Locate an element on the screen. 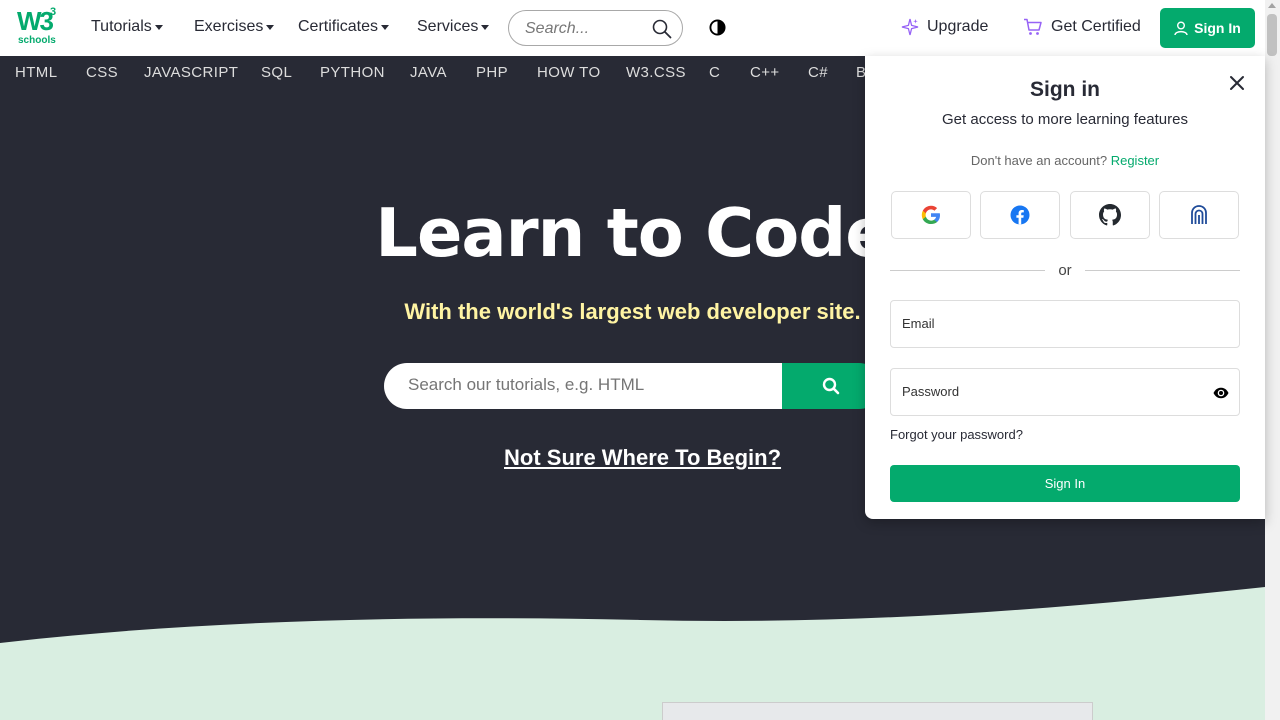 This screenshot has width=1280, height=720. forgot-password-link: Forgot your password? is located at coordinates (956, 434).